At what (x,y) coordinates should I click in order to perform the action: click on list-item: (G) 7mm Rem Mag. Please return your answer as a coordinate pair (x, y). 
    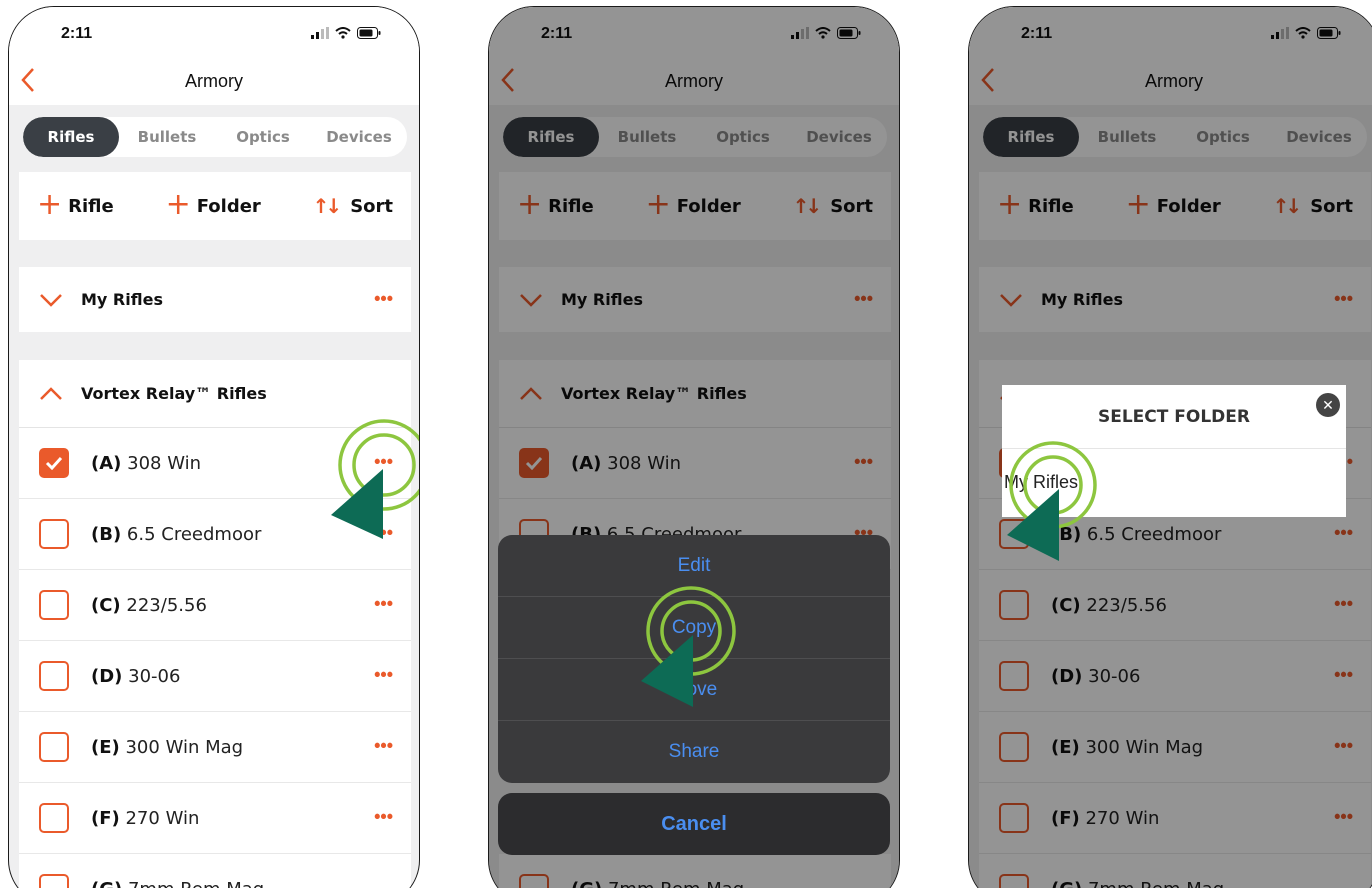
    Looking at the image, I should click on (215, 871).